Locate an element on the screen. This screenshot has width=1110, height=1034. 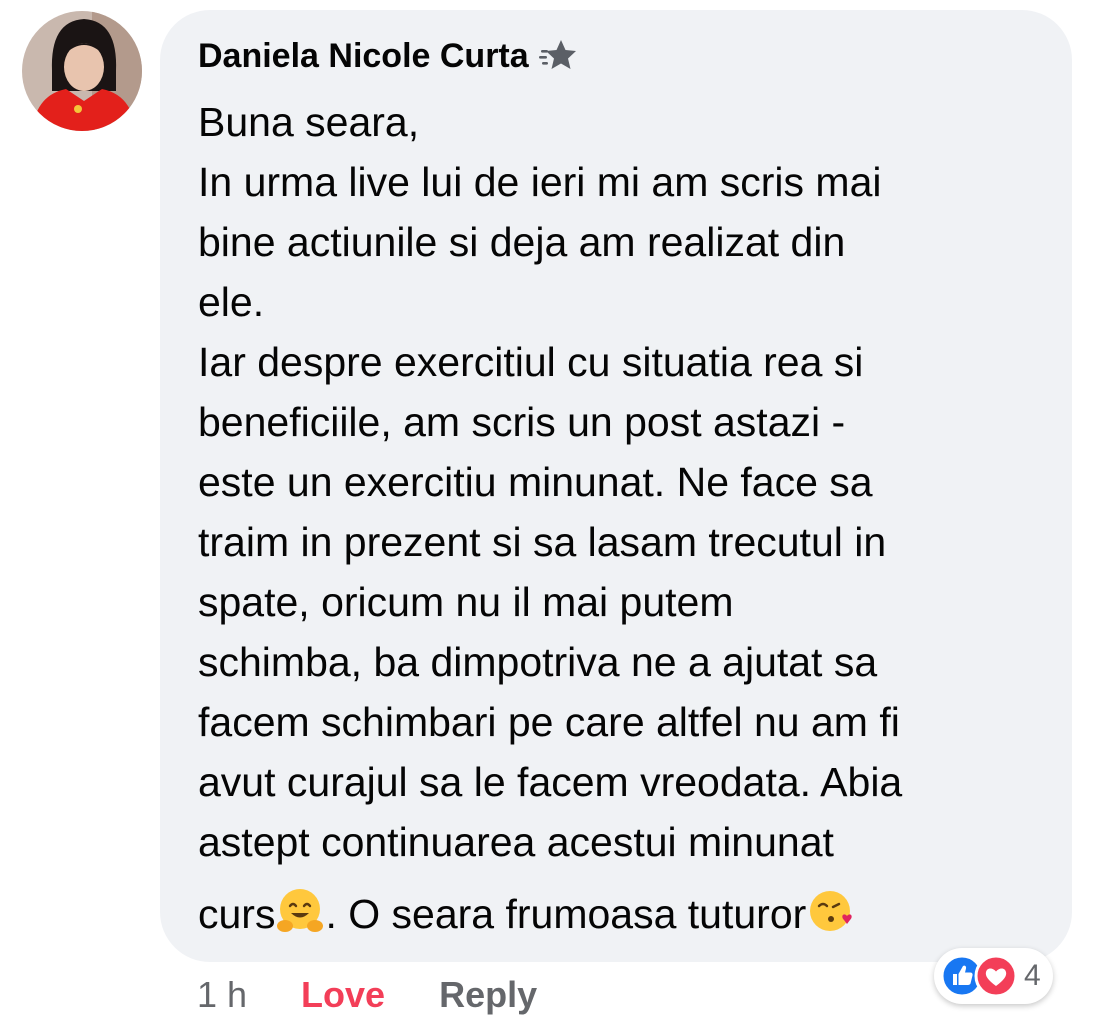
comment-line: schimba, ba dimpotriva ne a ajutat sa is located at coordinates (538, 662).